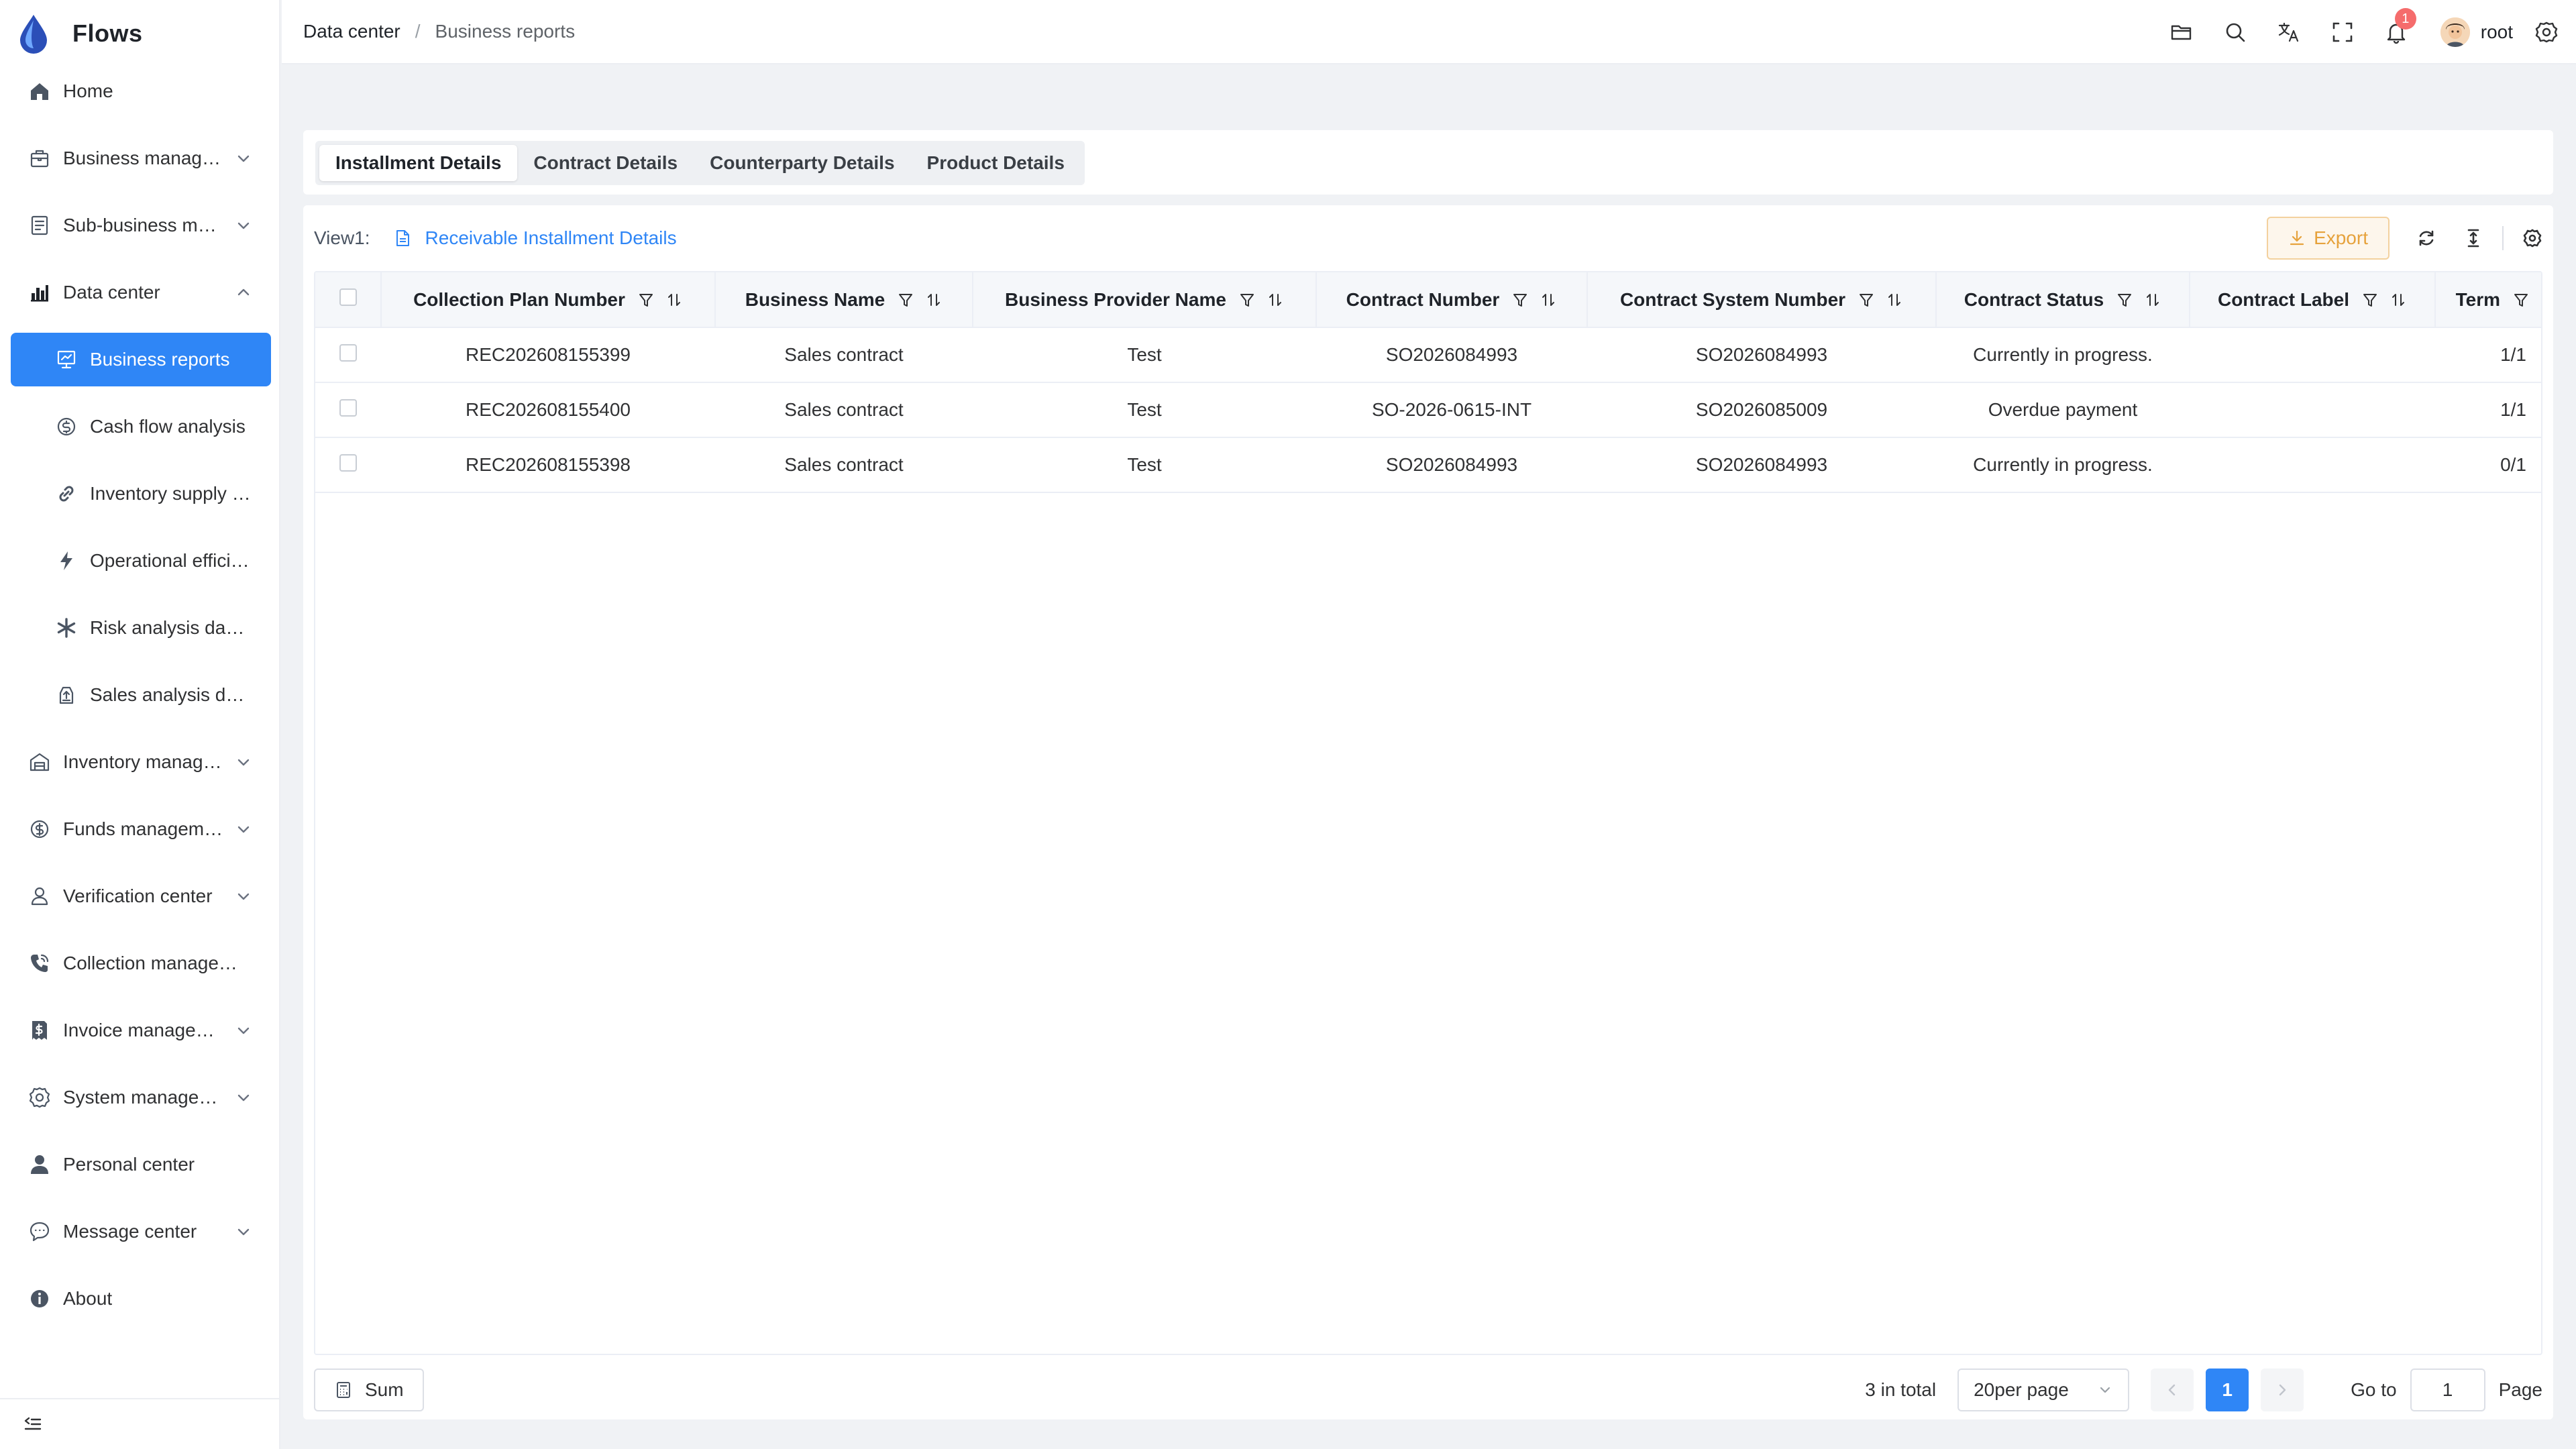 Image resolution: width=2576 pixels, height=1449 pixels. What do you see at coordinates (141, 91) in the screenshot?
I see `sidebar-item-home: Home` at bounding box center [141, 91].